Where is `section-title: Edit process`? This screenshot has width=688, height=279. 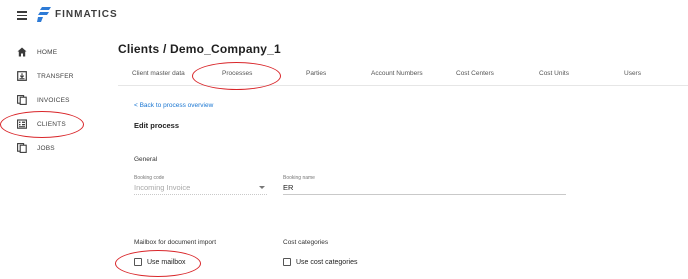
section-title: Edit process is located at coordinates (157, 125).